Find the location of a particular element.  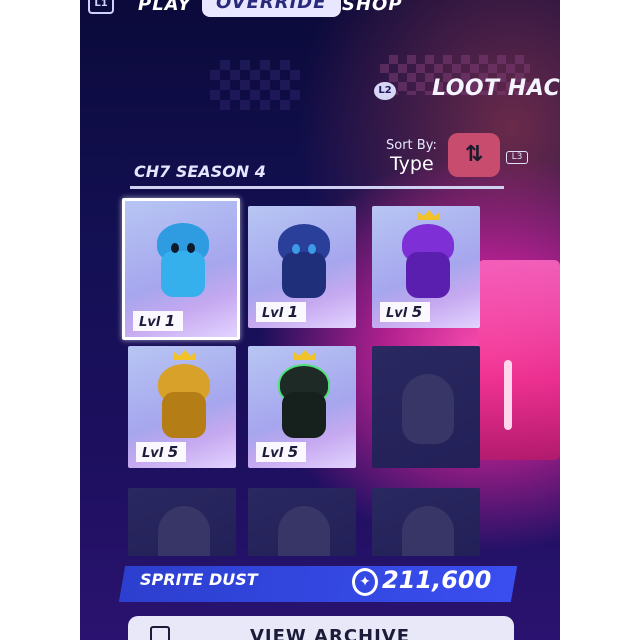

background-arcade-machine is located at coordinates (519, 360).